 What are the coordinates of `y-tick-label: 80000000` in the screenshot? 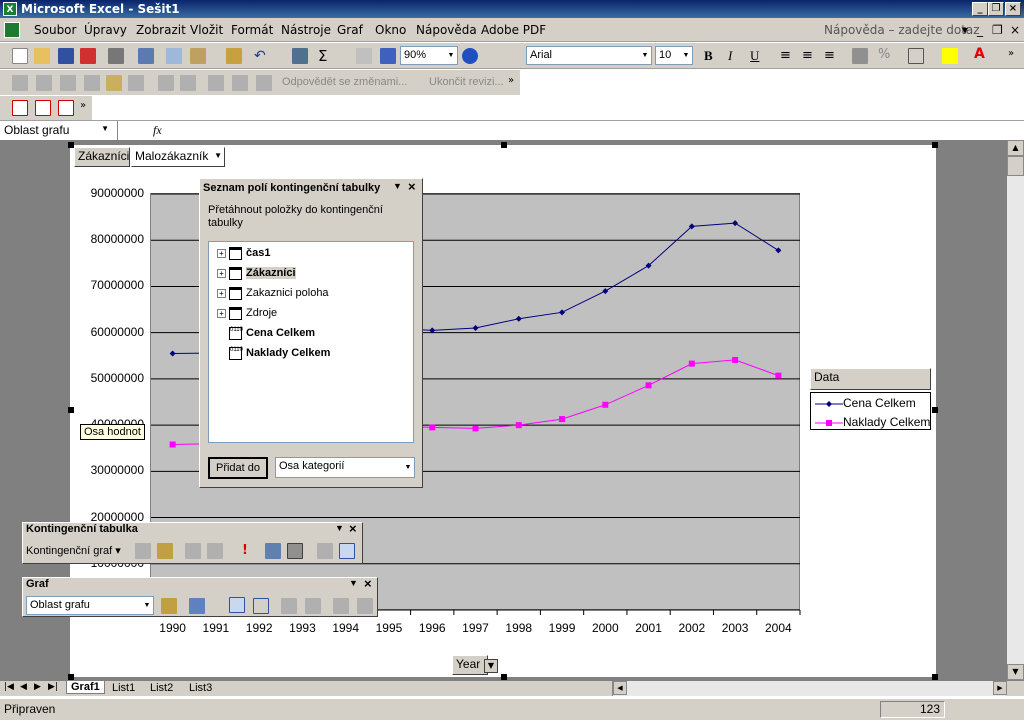 It's located at (117, 239).